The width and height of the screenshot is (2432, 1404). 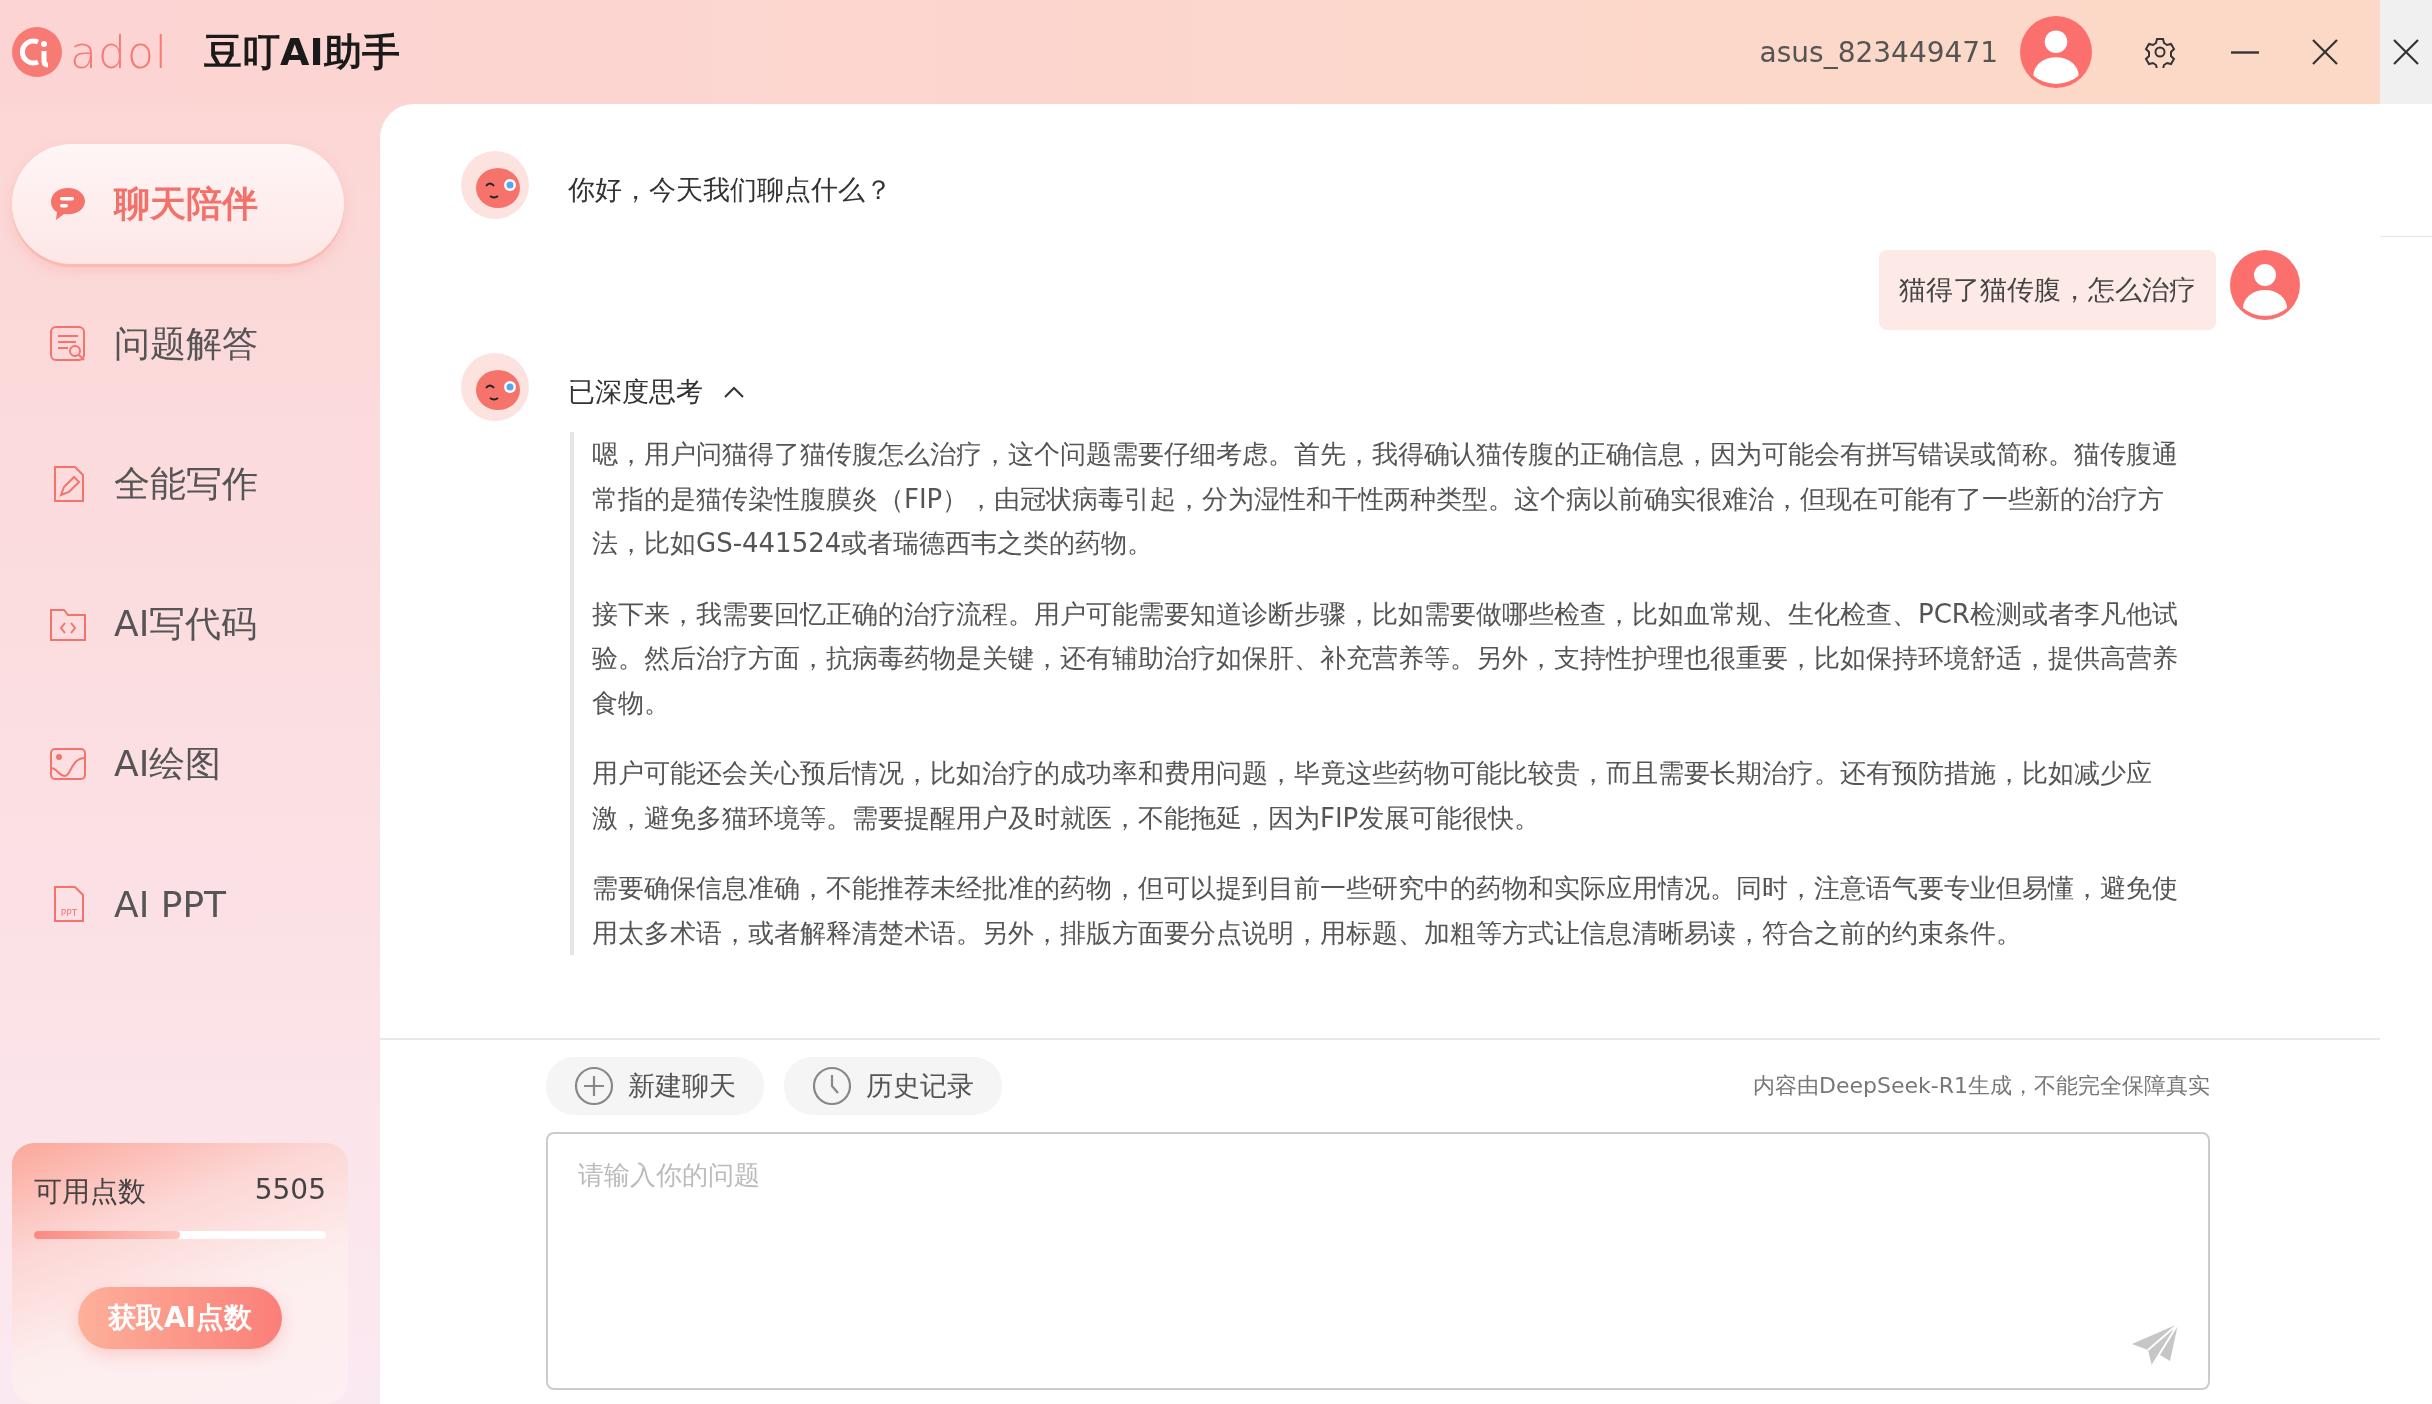 I want to click on clock-icon, so click(x=832, y=1086).